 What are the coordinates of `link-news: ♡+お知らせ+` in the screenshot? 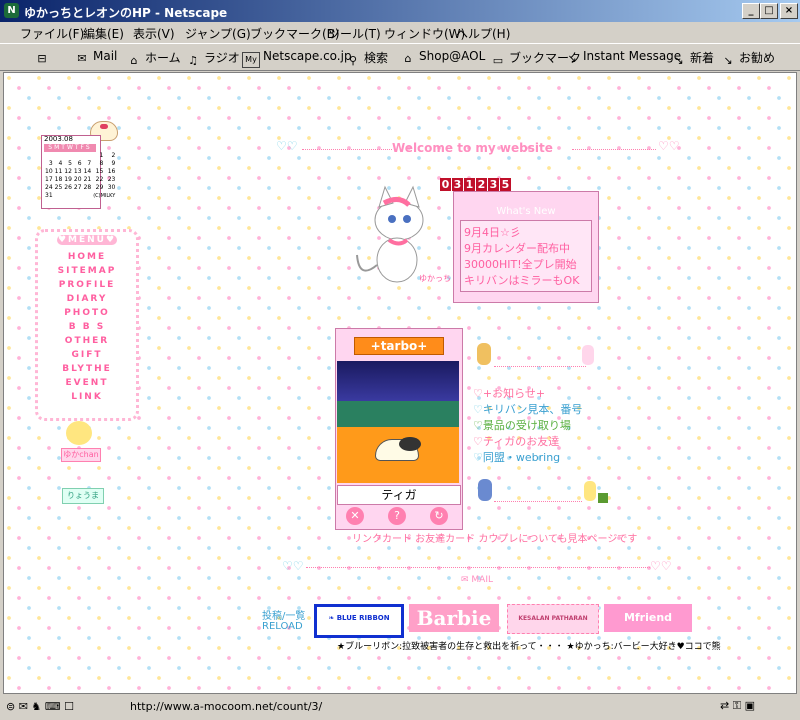 It's located at (509, 393).